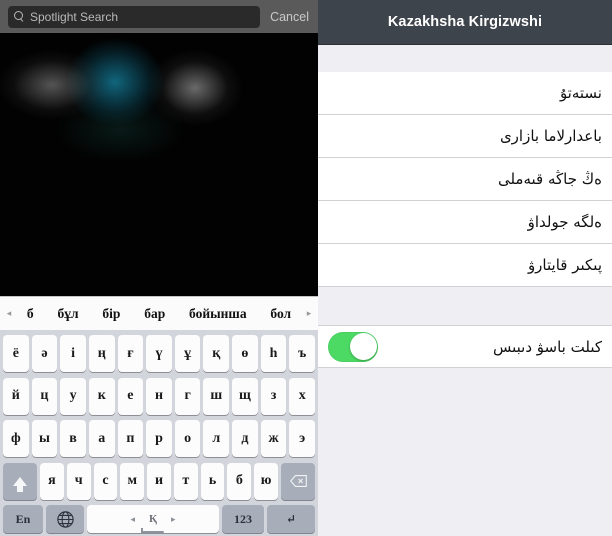 The width and height of the screenshot is (612, 536). Describe the element at coordinates (130, 438) in the screenshot. I see `key-pe: п` at that location.